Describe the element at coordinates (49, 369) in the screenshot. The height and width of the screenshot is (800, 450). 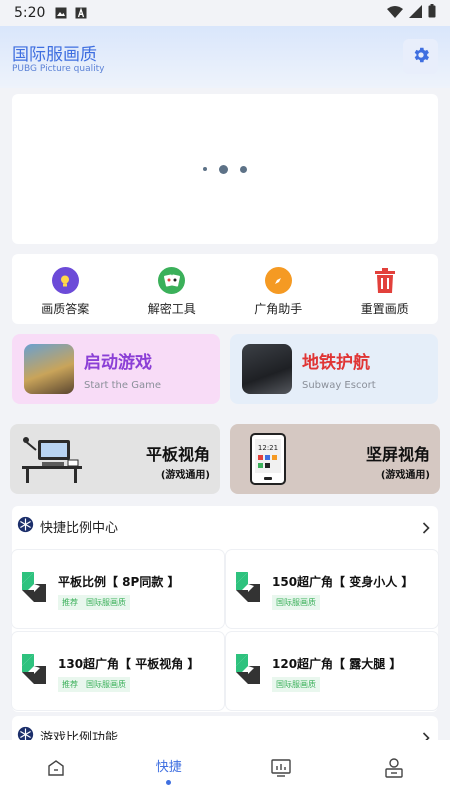
I see `pubg-thumbnail` at that location.